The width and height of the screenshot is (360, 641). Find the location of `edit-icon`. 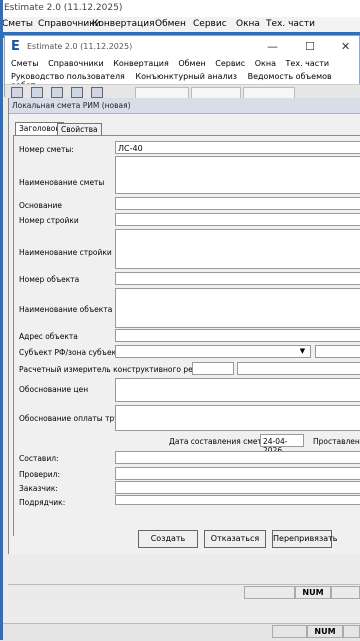

edit-icon is located at coordinates (57, 92).